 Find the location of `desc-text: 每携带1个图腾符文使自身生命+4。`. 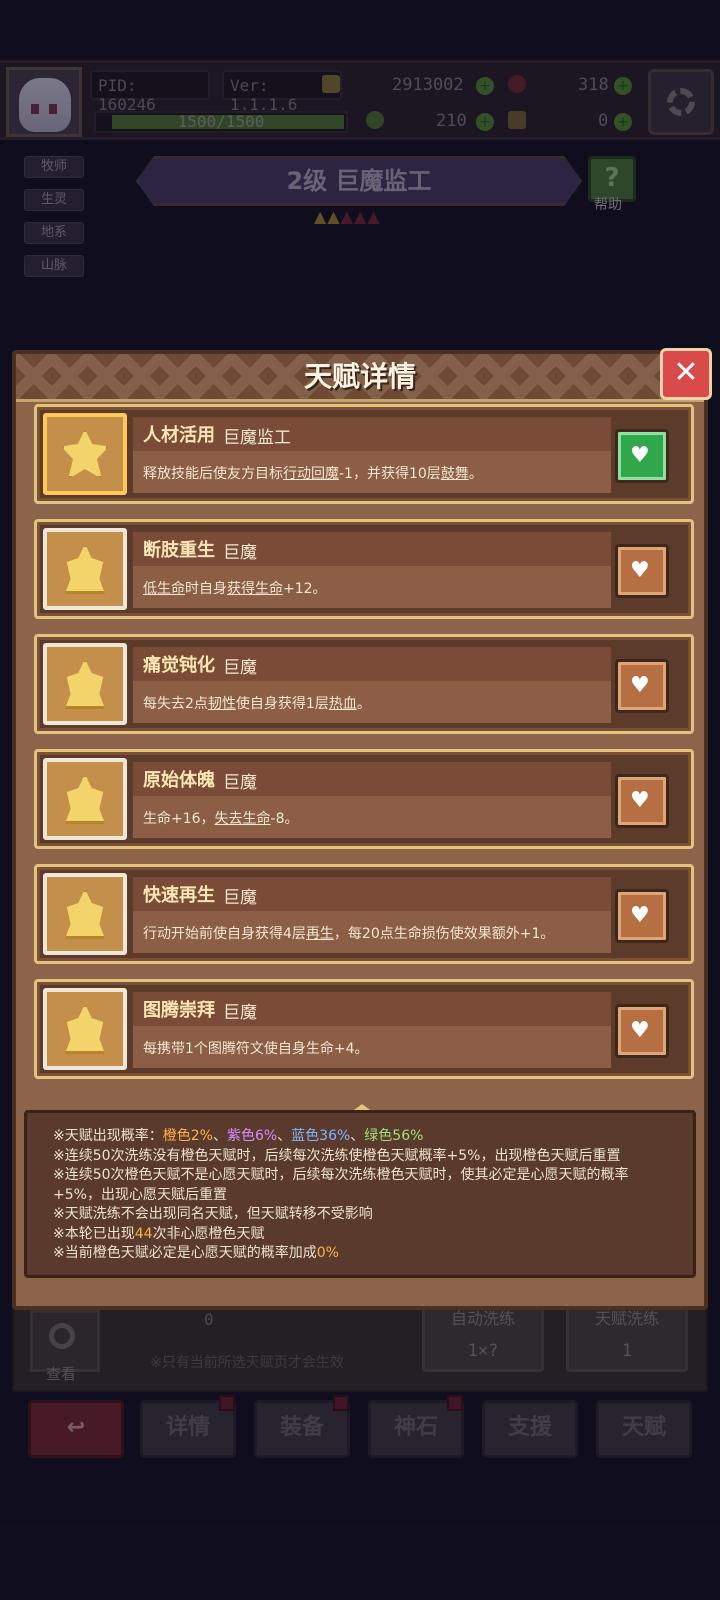

desc-text: 每携带1个图腾符文使自身生命+4。 is located at coordinates (256, 1049).